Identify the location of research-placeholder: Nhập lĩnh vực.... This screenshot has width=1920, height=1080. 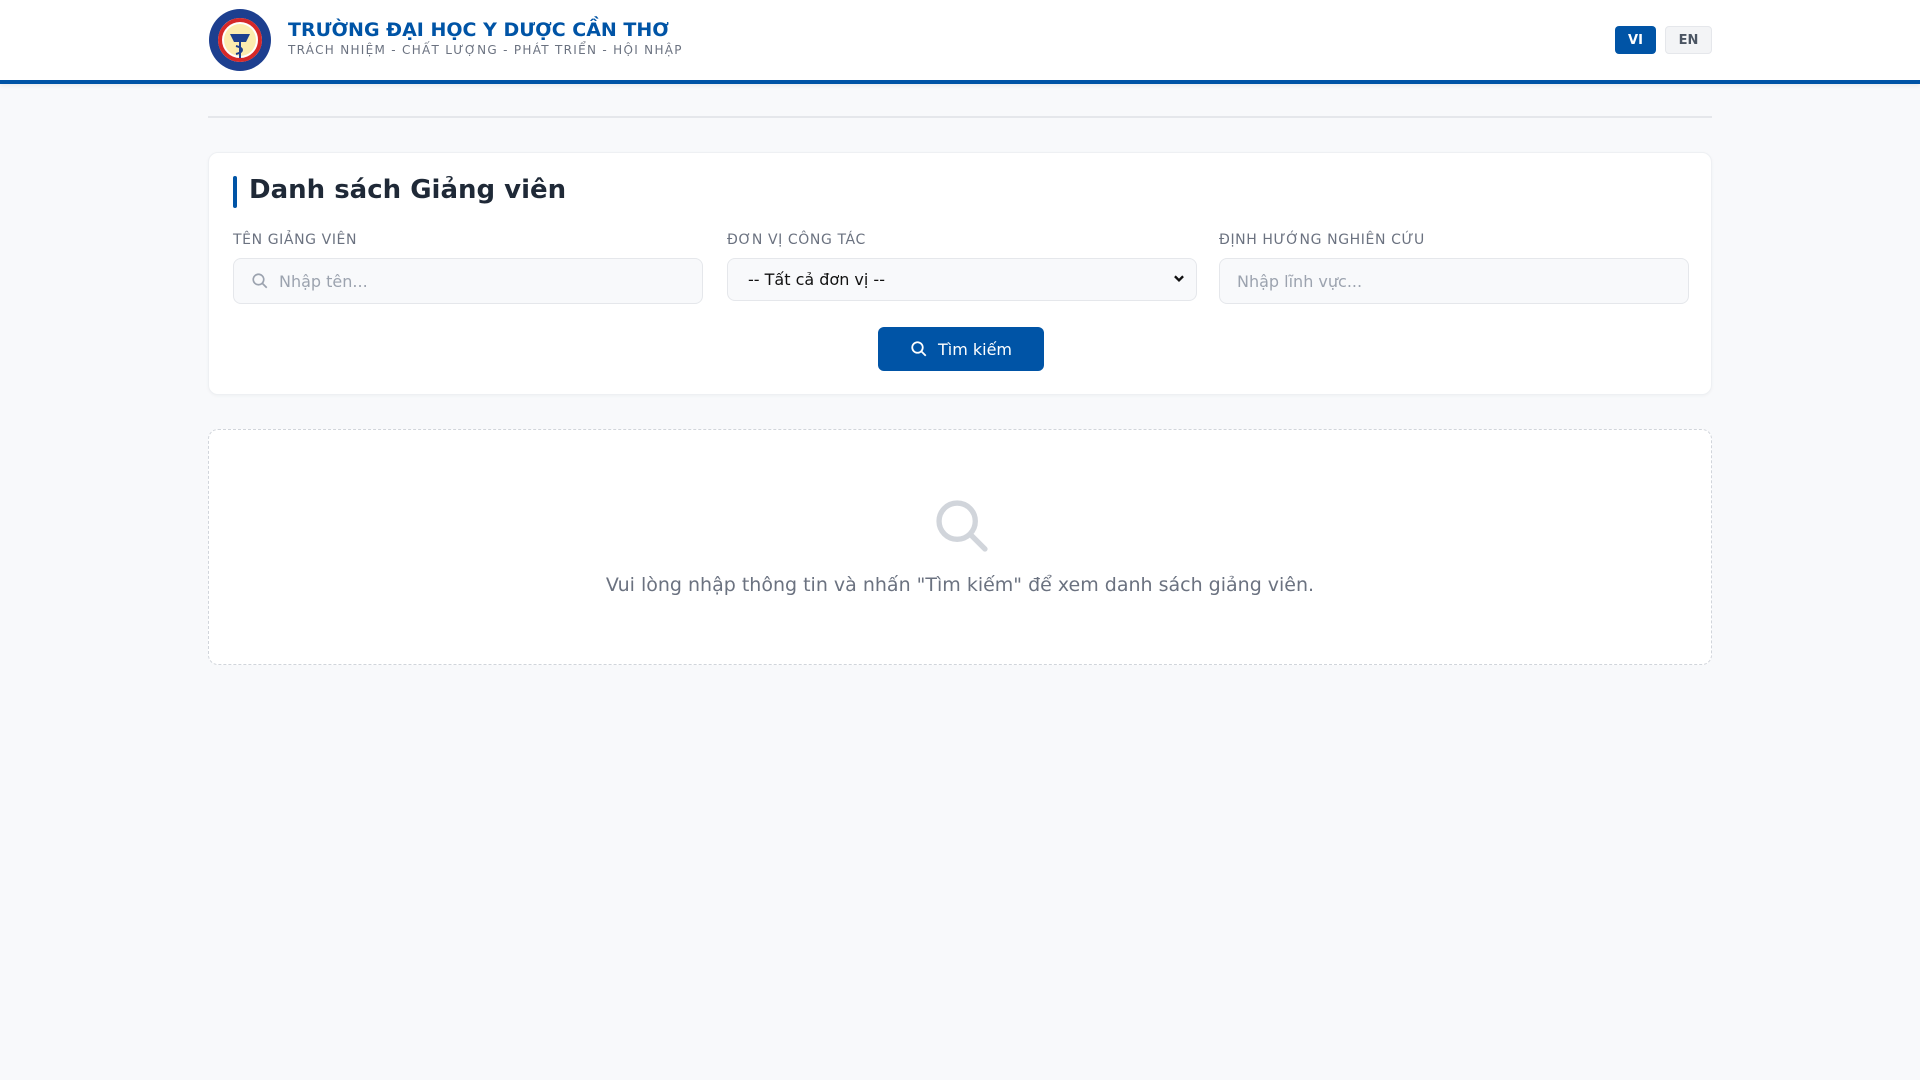
(1300, 281).